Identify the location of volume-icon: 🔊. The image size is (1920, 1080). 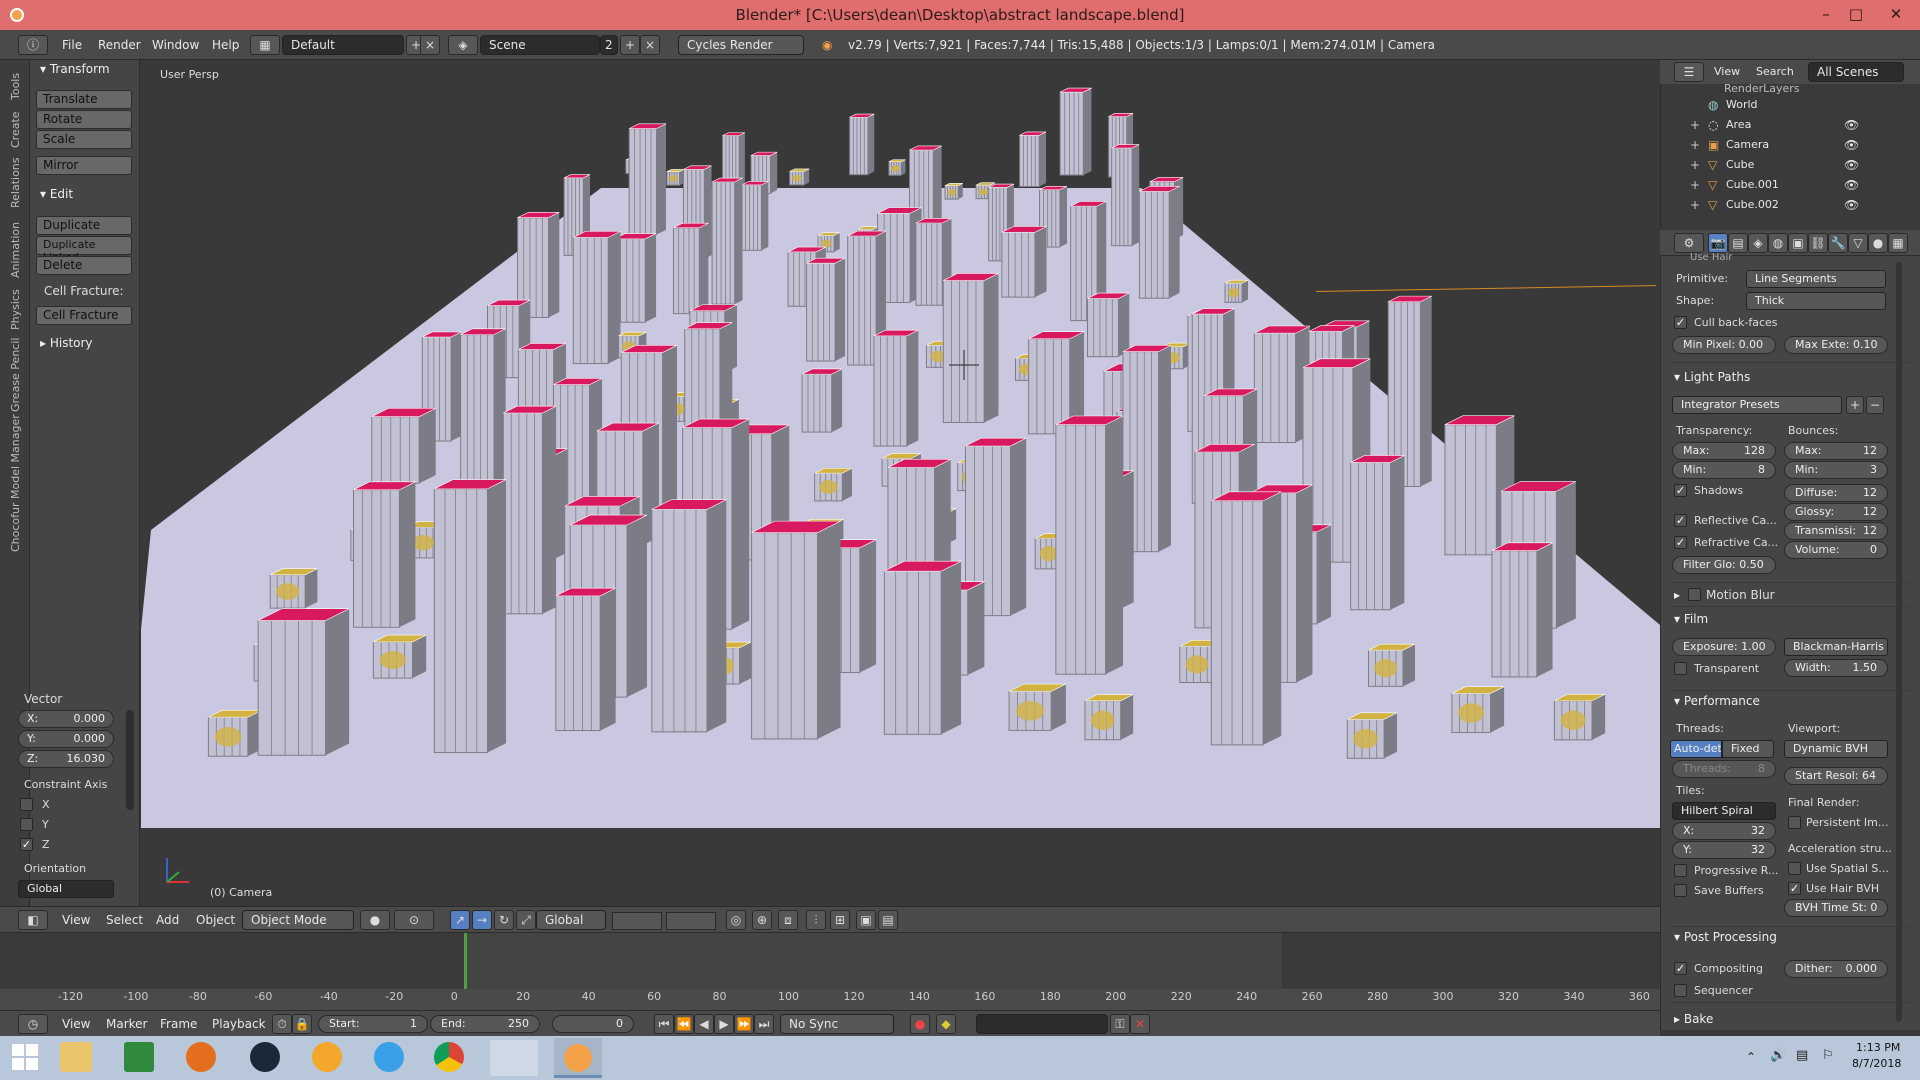
(1778, 1055).